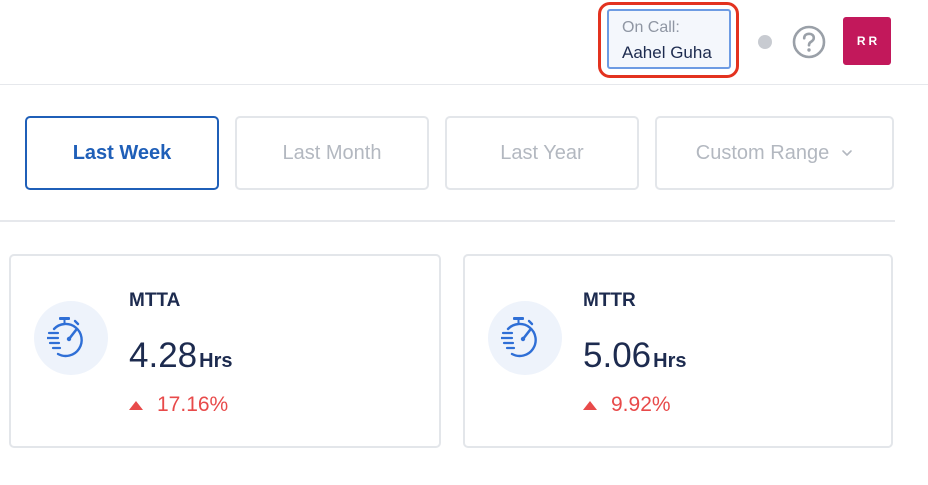  Describe the element at coordinates (651, 27) in the screenshot. I see `on-call-label: On Call:` at that location.